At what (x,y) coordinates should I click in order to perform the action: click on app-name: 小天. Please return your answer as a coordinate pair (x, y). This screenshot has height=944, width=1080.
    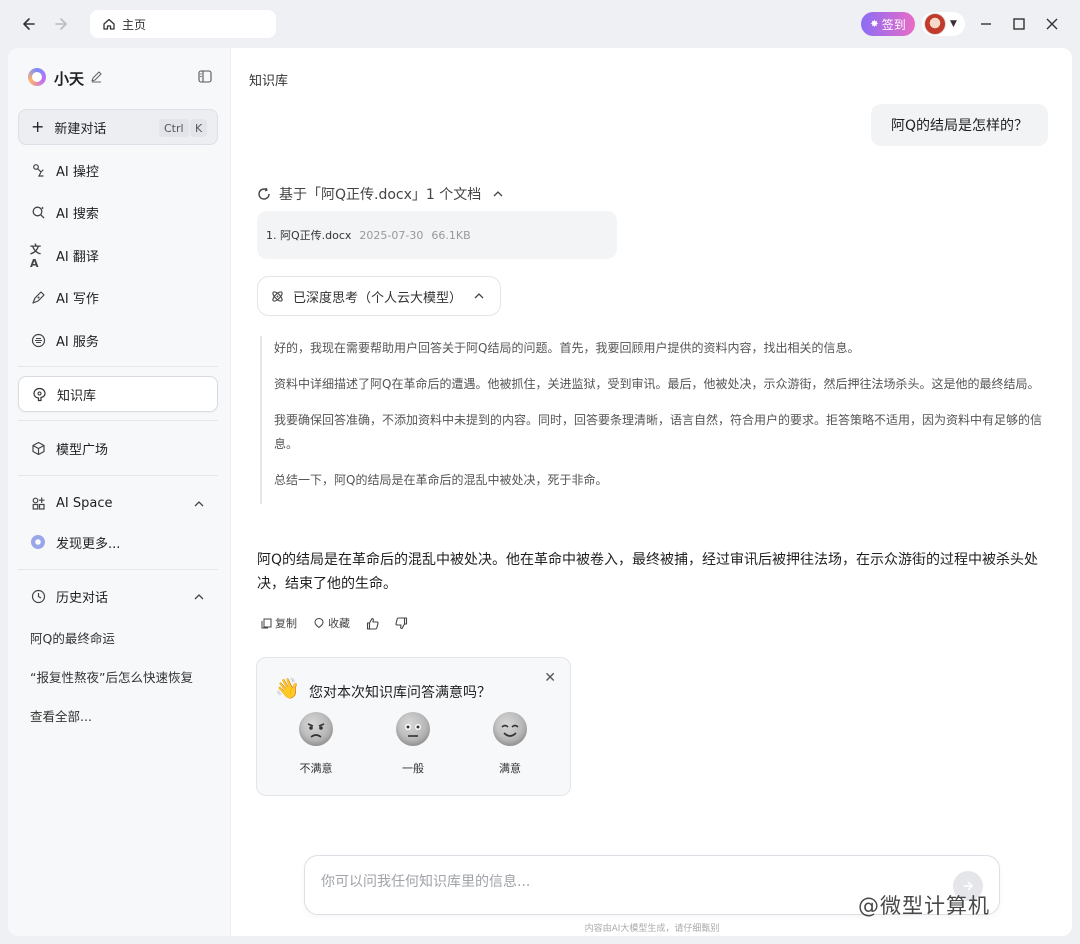
    Looking at the image, I should click on (69, 79).